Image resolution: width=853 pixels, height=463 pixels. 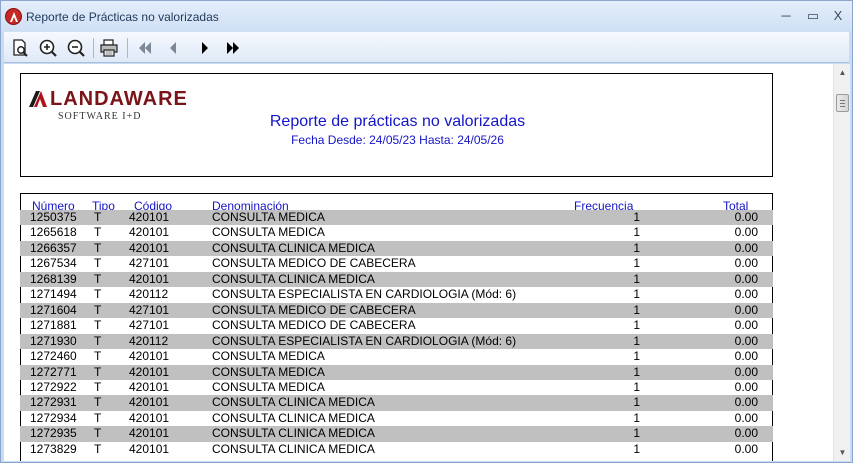 What do you see at coordinates (397, 140) in the screenshot?
I see `report-date-range: Fecha Desde: 24/05/23 Hasta: 24/05/26` at bounding box center [397, 140].